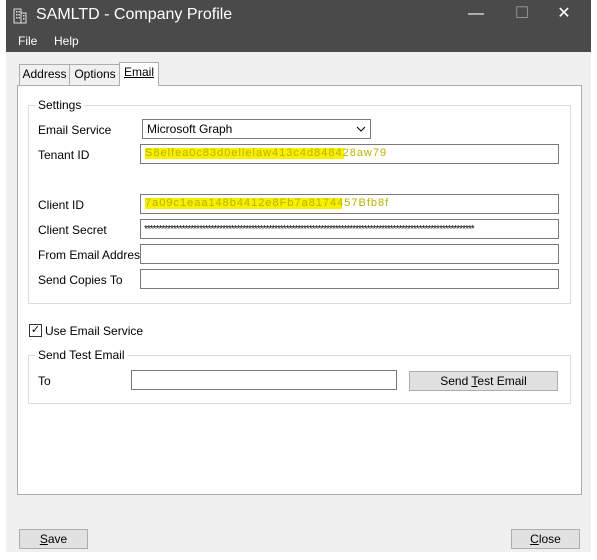 This screenshot has width=597, height=560. Describe the element at coordinates (264, 380) in the screenshot. I see `test-email-to-field` at that location.